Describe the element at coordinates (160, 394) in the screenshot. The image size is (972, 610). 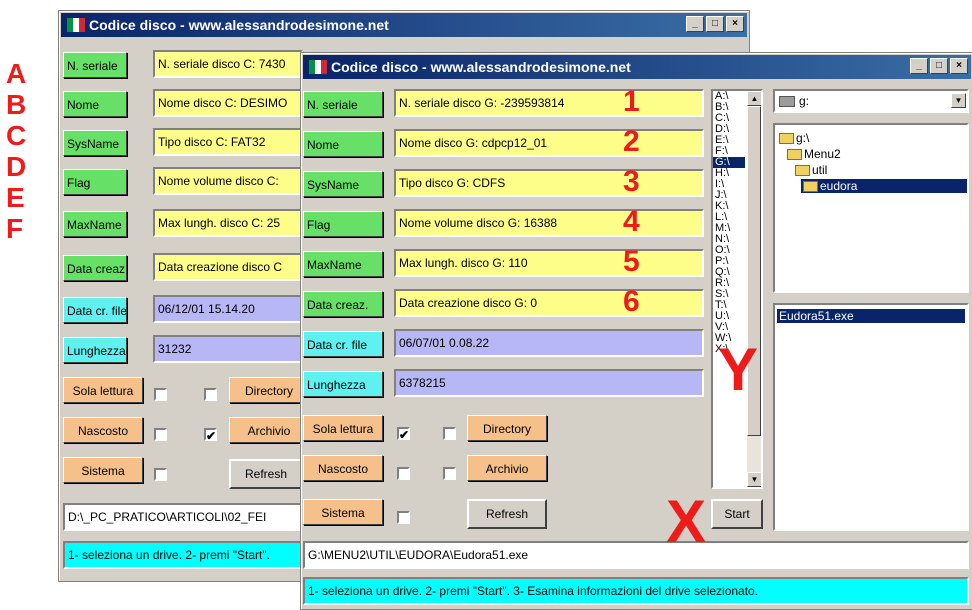
I see `back-readonly-checkbox` at that location.